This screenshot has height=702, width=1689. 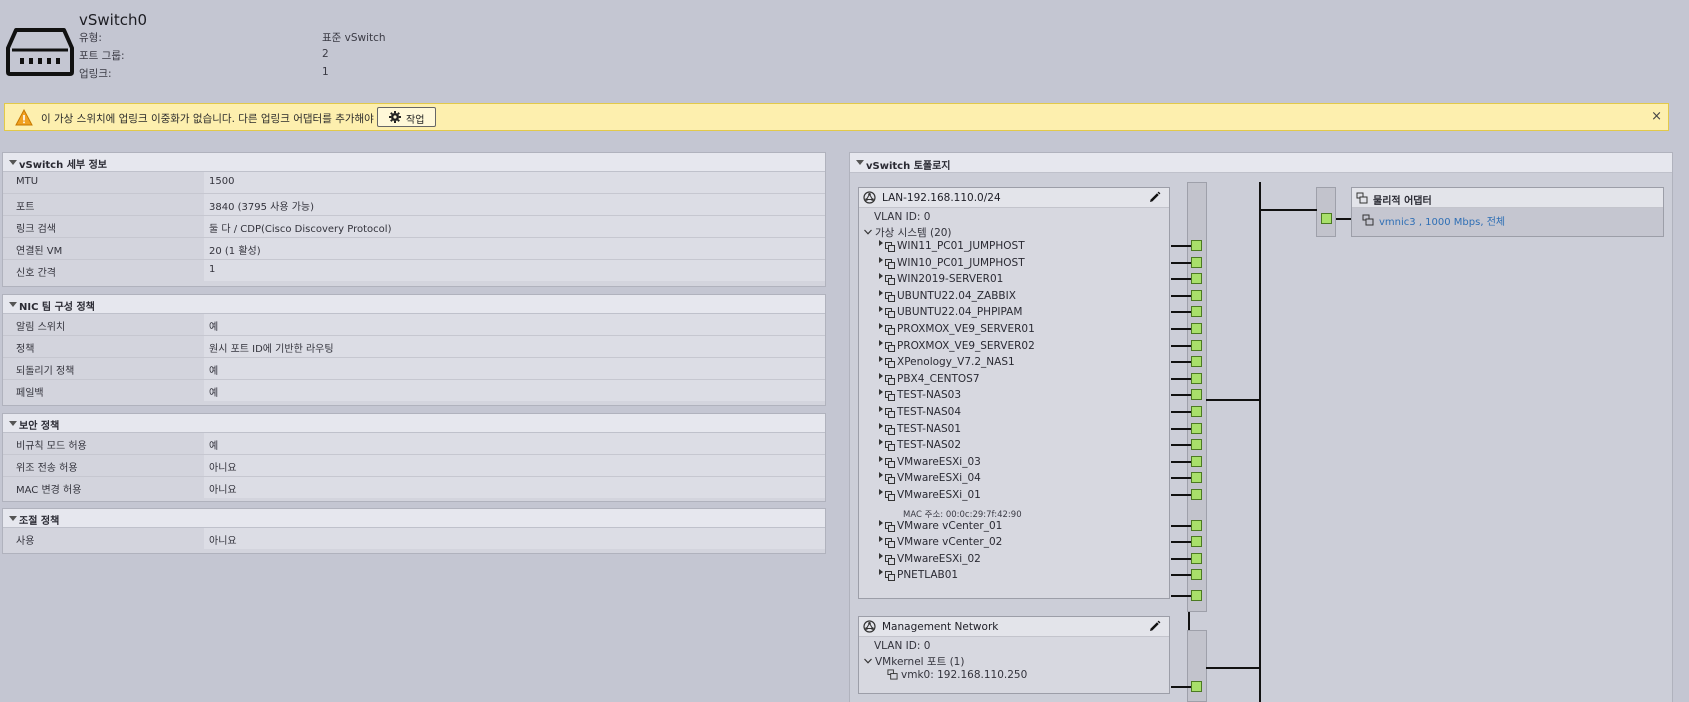 What do you see at coordinates (1362, 198) in the screenshot?
I see `physical-nic-icon` at bounding box center [1362, 198].